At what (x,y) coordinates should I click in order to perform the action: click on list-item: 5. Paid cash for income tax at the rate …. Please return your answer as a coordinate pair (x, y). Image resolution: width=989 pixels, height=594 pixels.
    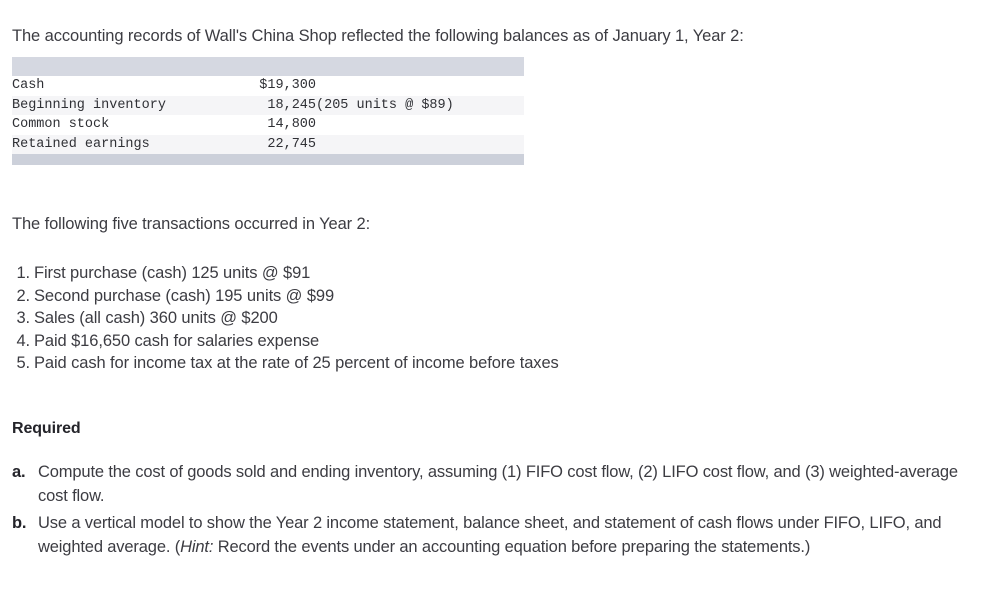
    Looking at the image, I should click on (462, 363).